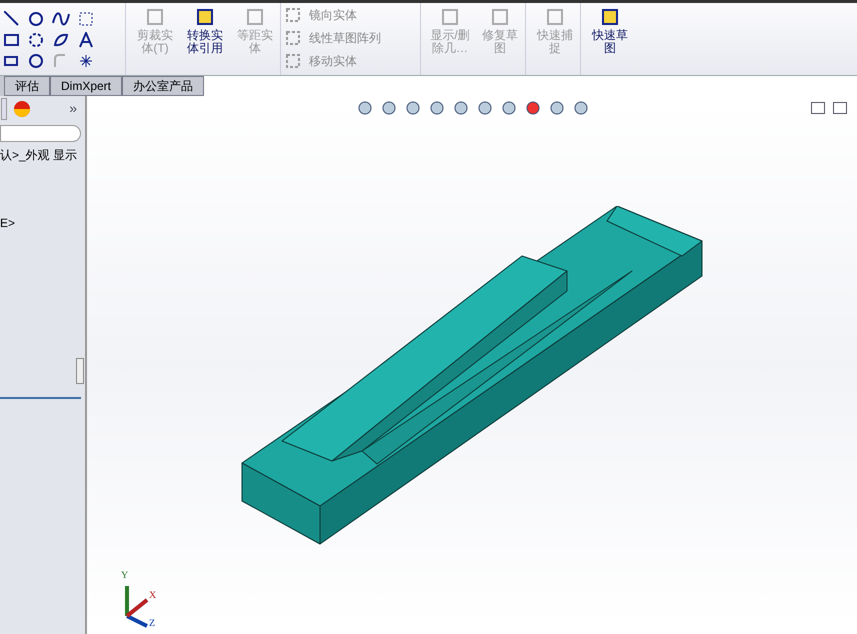 Image resolution: width=857 pixels, height=634 pixels. Describe the element at coordinates (80, 371) in the screenshot. I see `collapse-handle` at that location.